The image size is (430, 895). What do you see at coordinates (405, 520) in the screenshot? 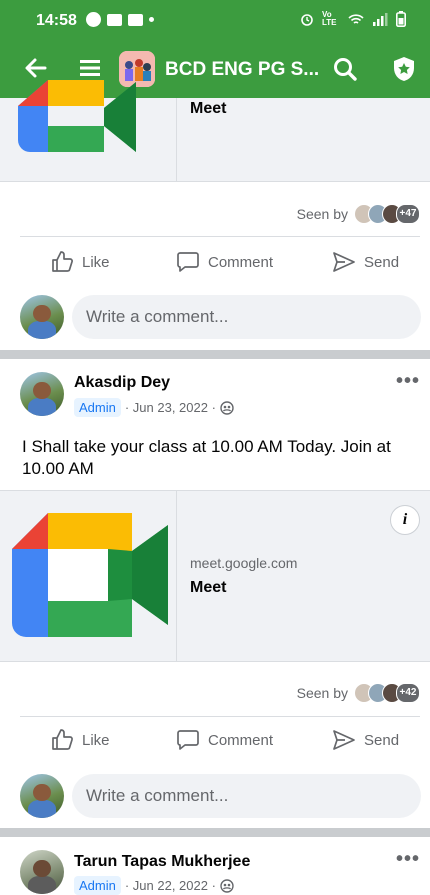
I see `info-icon: i` at bounding box center [405, 520].